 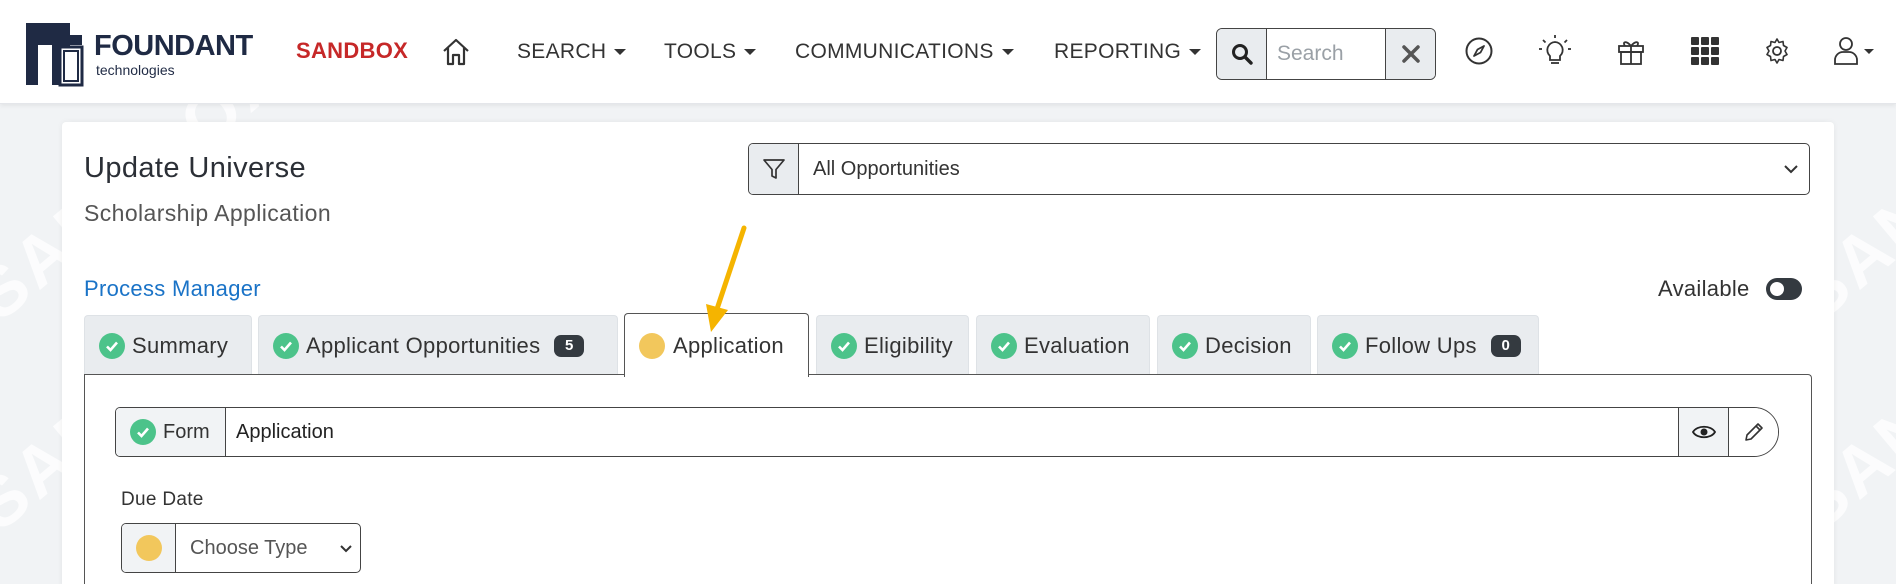 What do you see at coordinates (1631, 51) in the screenshot?
I see `gift-icon` at bounding box center [1631, 51].